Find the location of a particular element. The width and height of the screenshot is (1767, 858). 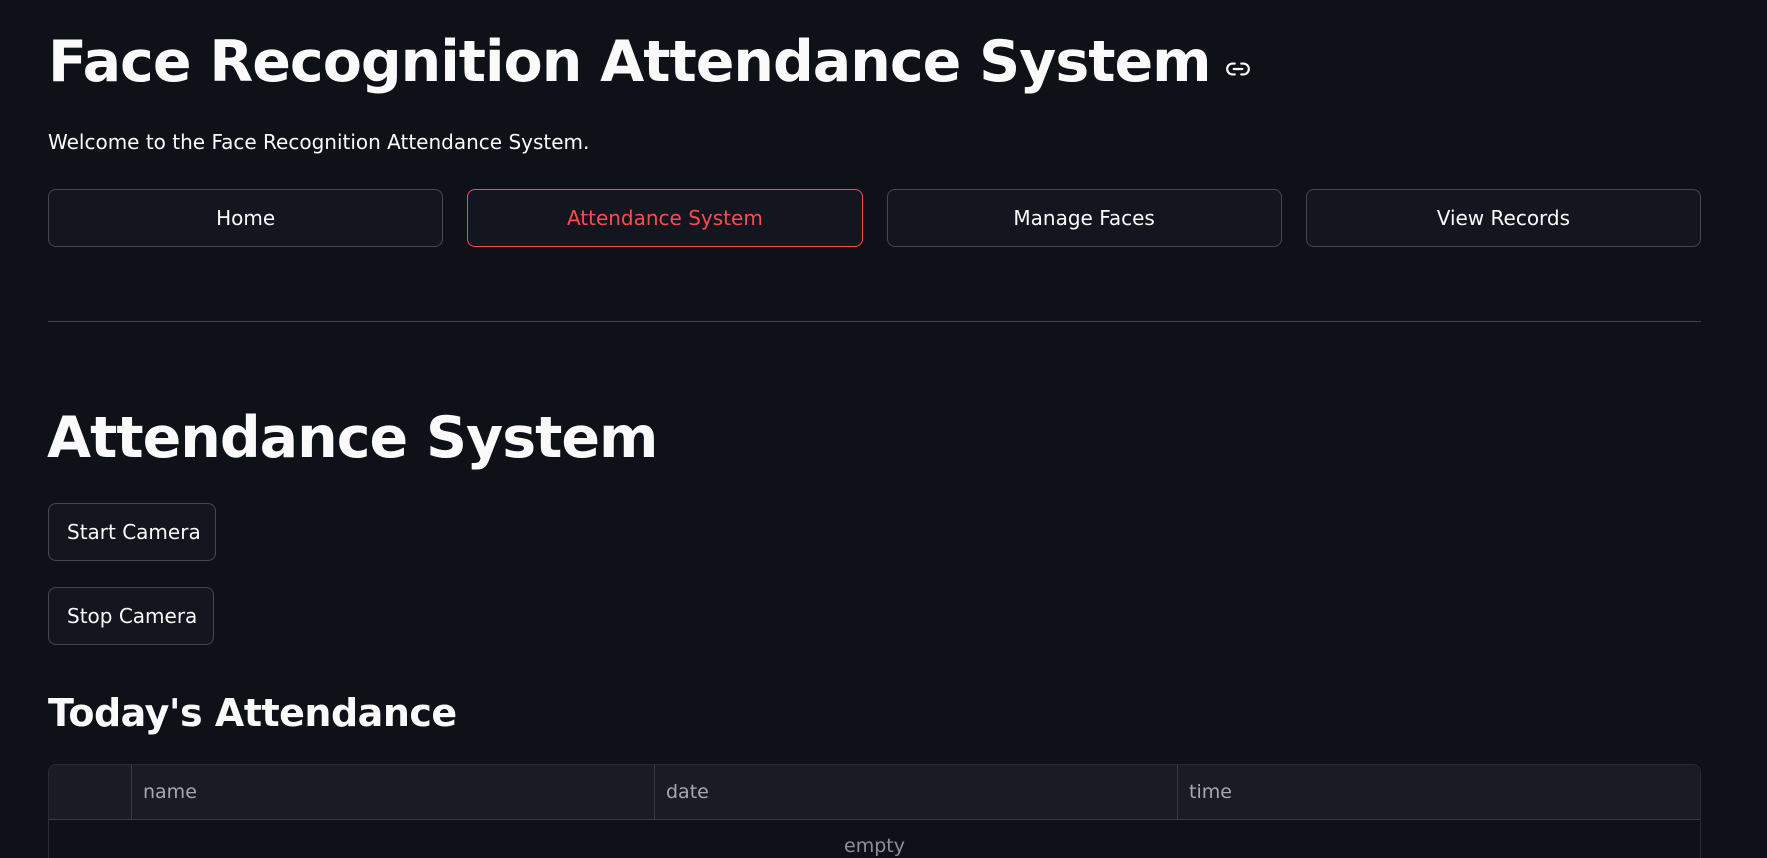

divider is located at coordinates (874, 321).